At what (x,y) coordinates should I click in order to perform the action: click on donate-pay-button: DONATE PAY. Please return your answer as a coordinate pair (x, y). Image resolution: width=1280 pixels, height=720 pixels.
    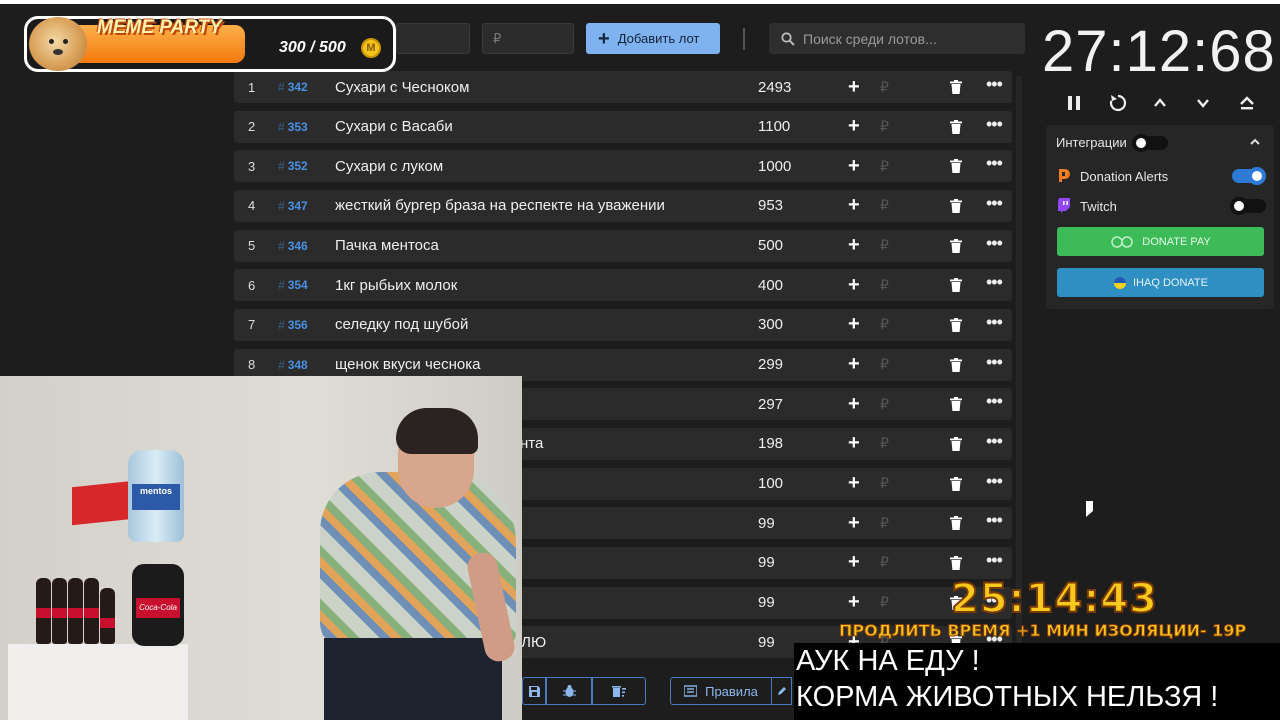
    Looking at the image, I should click on (1160, 241).